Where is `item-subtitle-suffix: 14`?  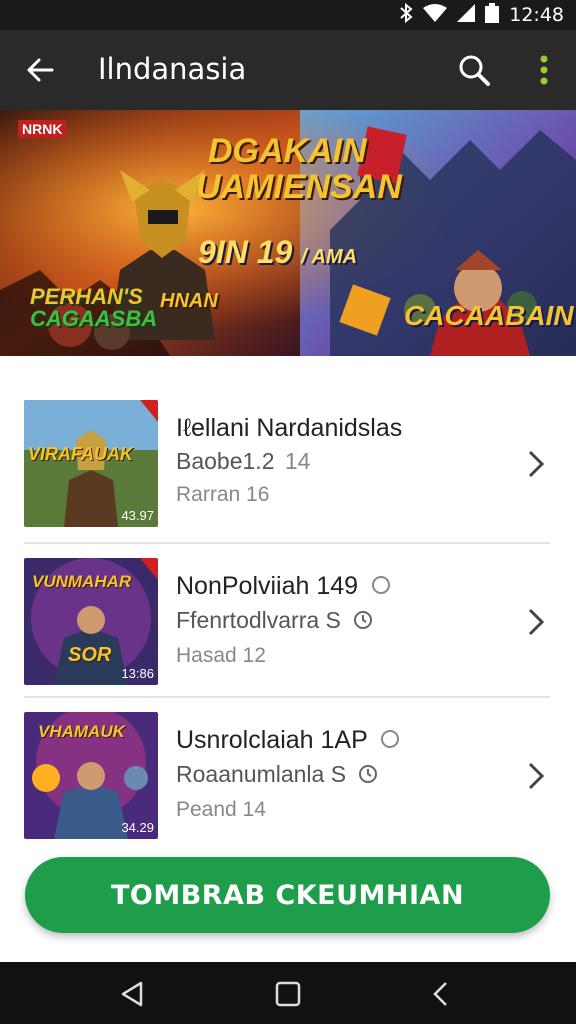 item-subtitle-suffix: 14 is located at coordinates (297, 461).